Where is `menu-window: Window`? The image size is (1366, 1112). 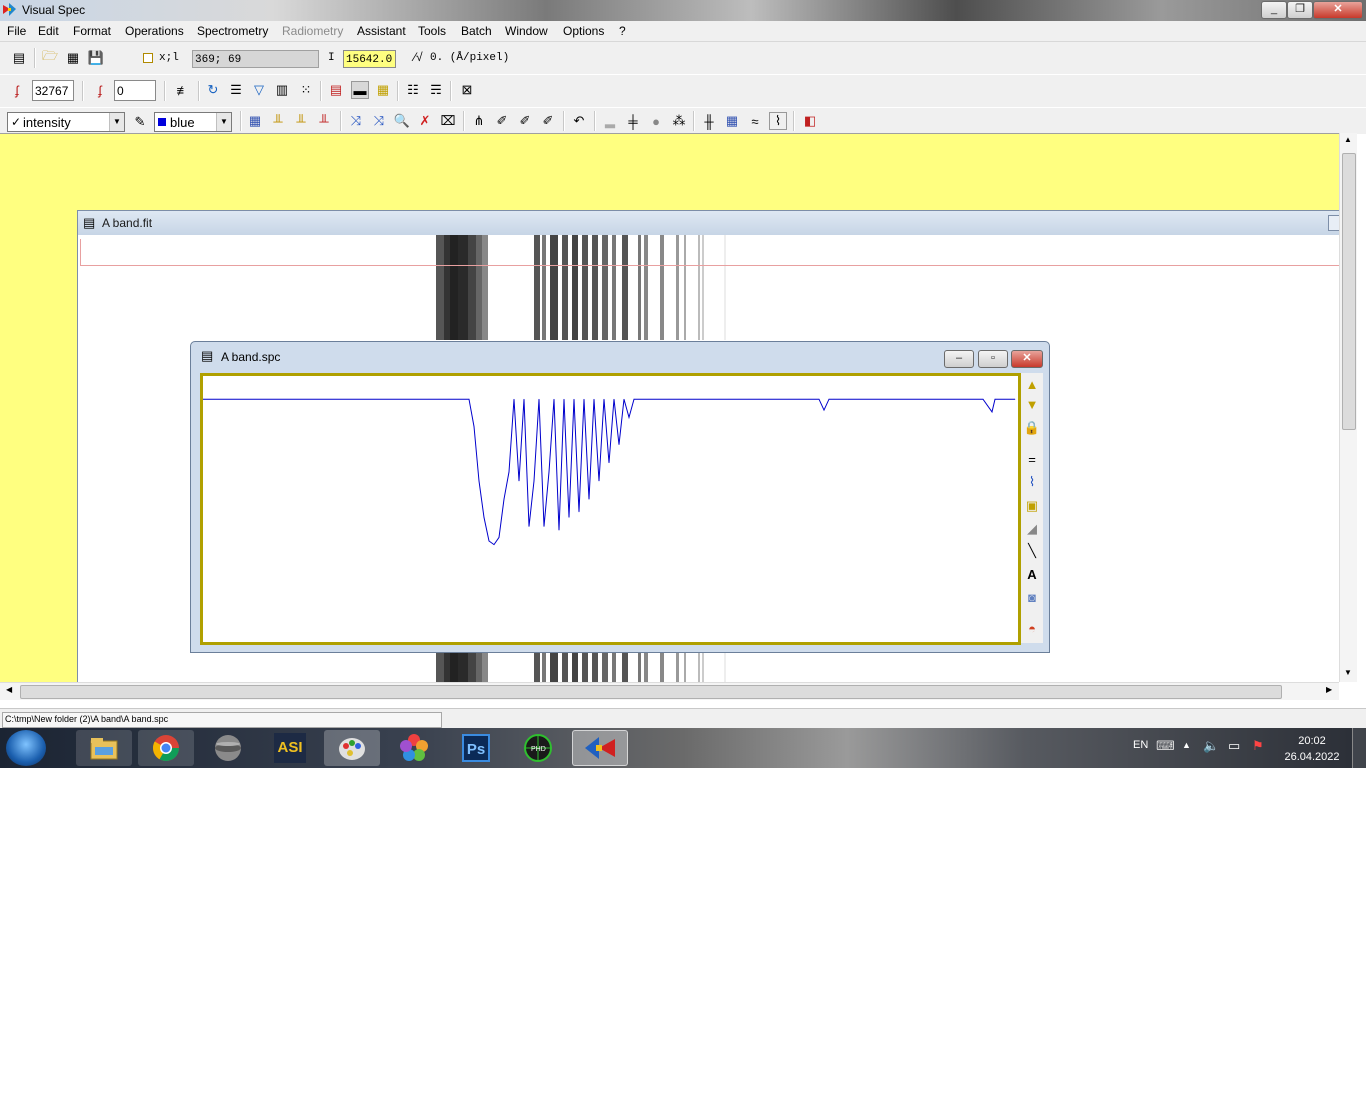 menu-window: Window is located at coordinates (526, 31).